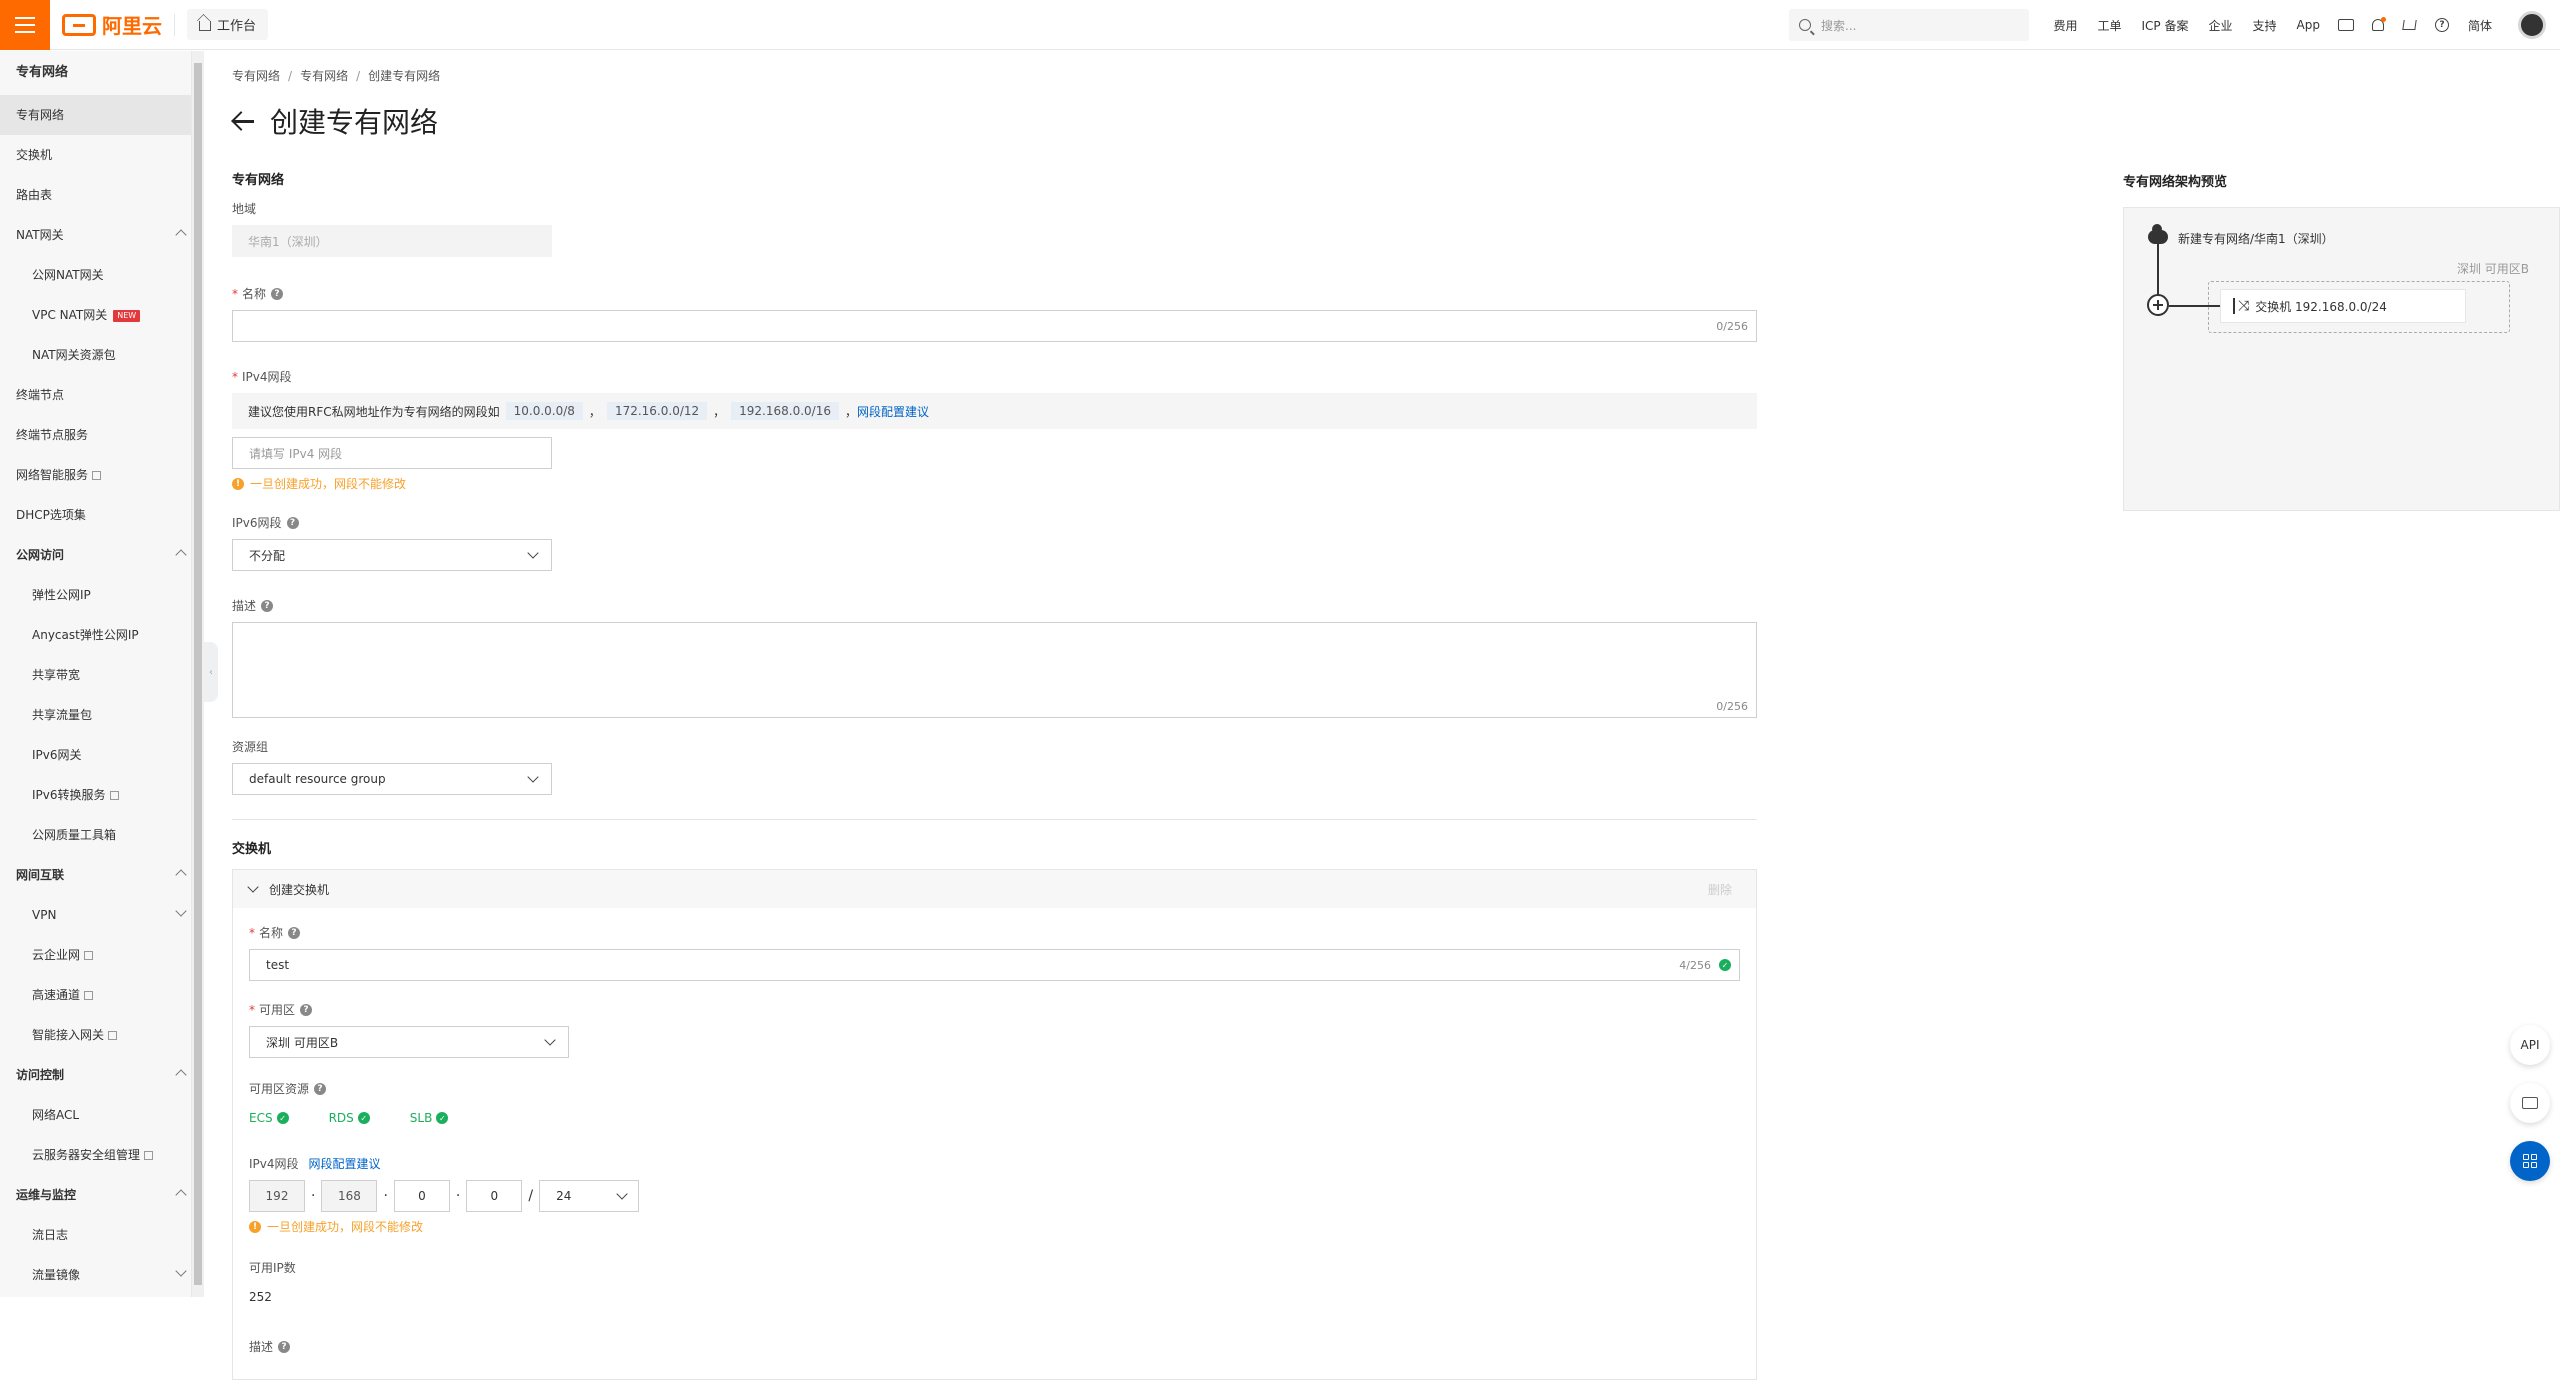 The width and height of the screenshot is (2560, 1380). What do you see at coordinates (1720, 889) in the screenshot?
I see `delete-button: 删除` at bounding box center [1720, 889].